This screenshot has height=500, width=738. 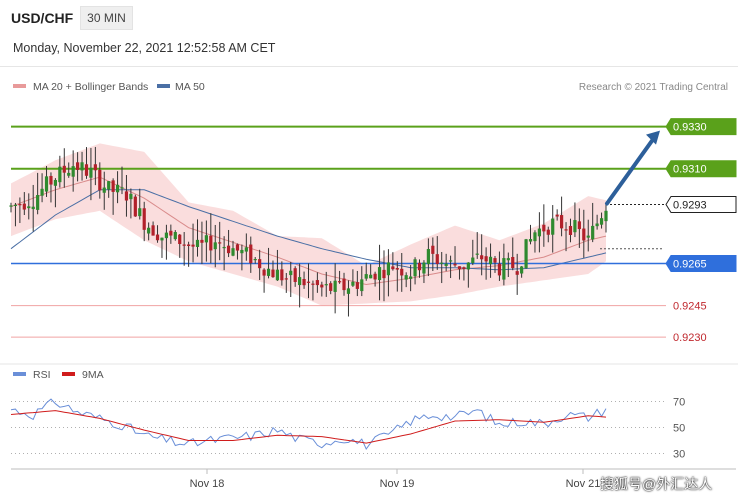 I want to click on ma20-bb-legend-label: MA 20 + Bollinger Bands, so click(x=90, y=87).